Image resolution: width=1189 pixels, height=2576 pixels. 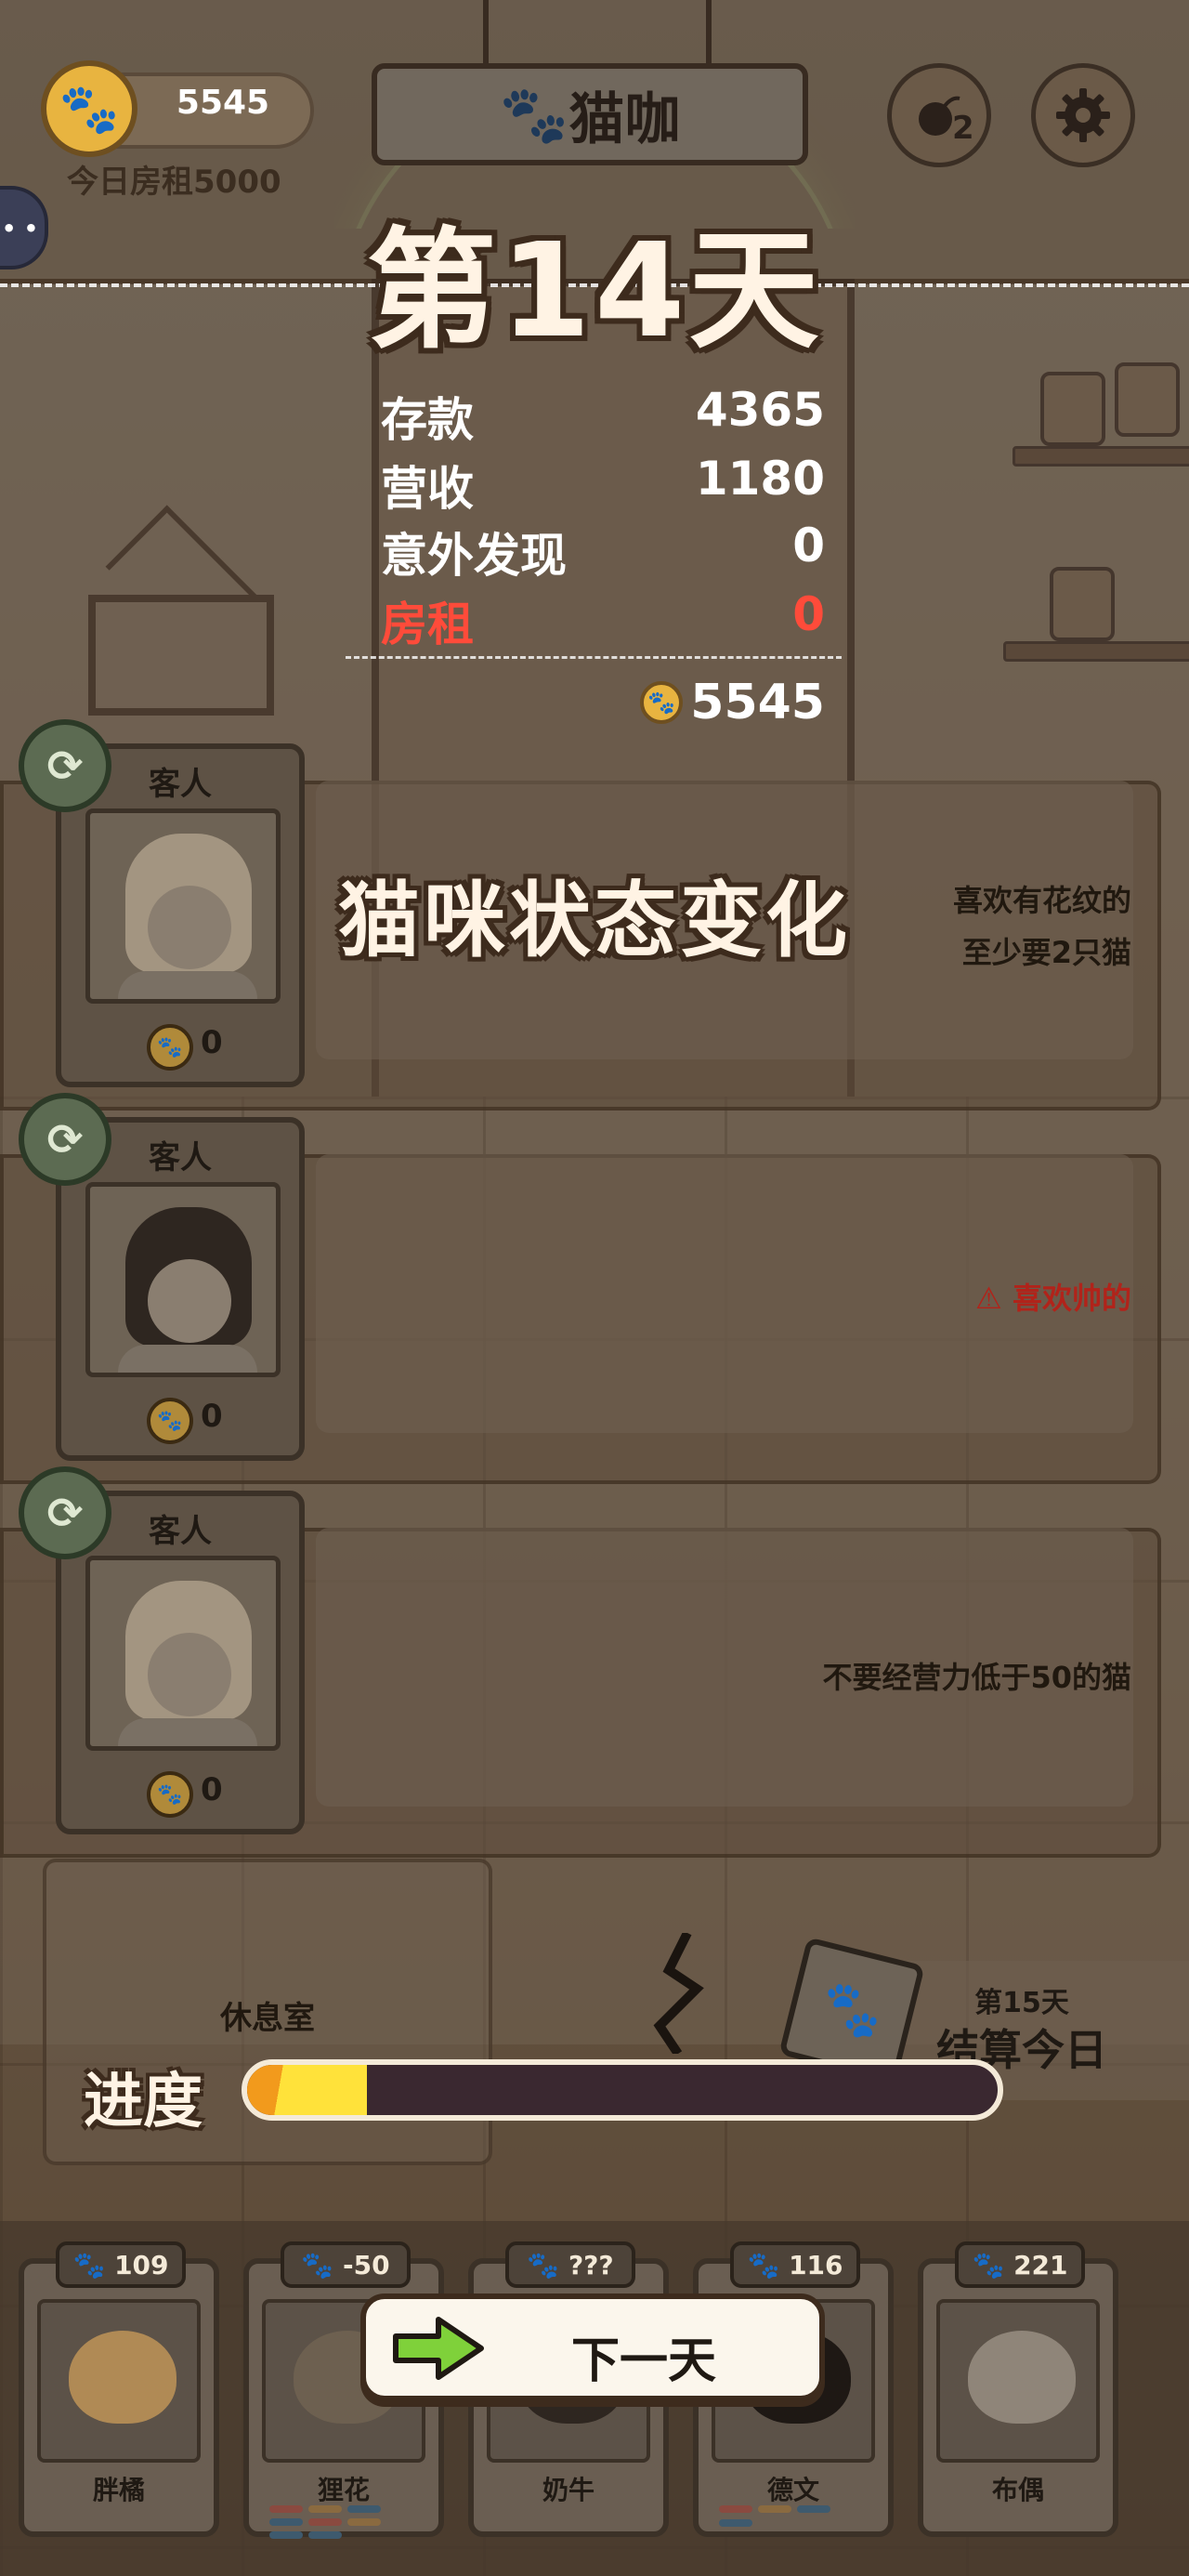 What do you see at coordinates (603, 619) in the screenshot?
I see `stat-row-rent: 房租 0` at bounding box center [603, 619].